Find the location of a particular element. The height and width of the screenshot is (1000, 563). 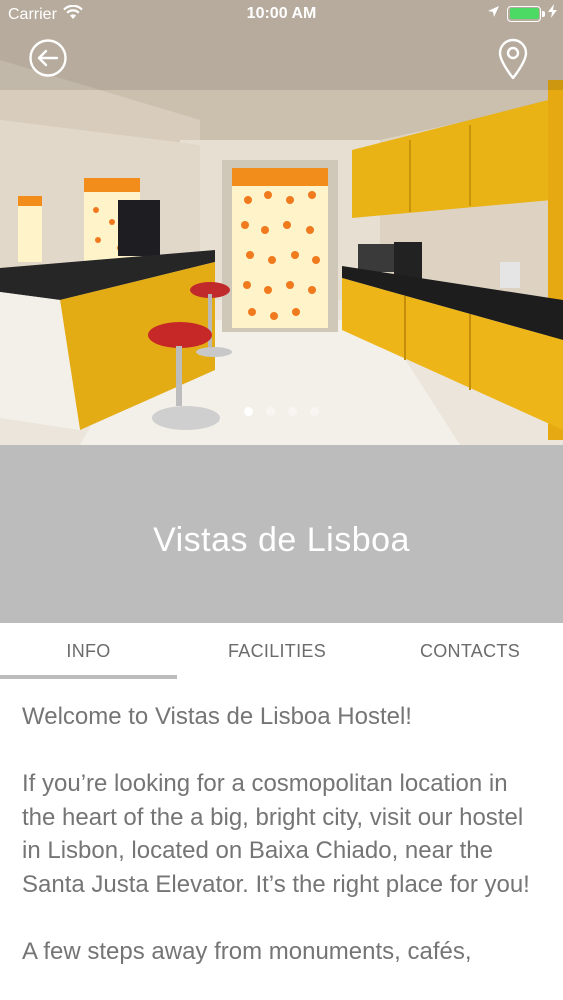

map-location-button is located at coordinates (513, 59).